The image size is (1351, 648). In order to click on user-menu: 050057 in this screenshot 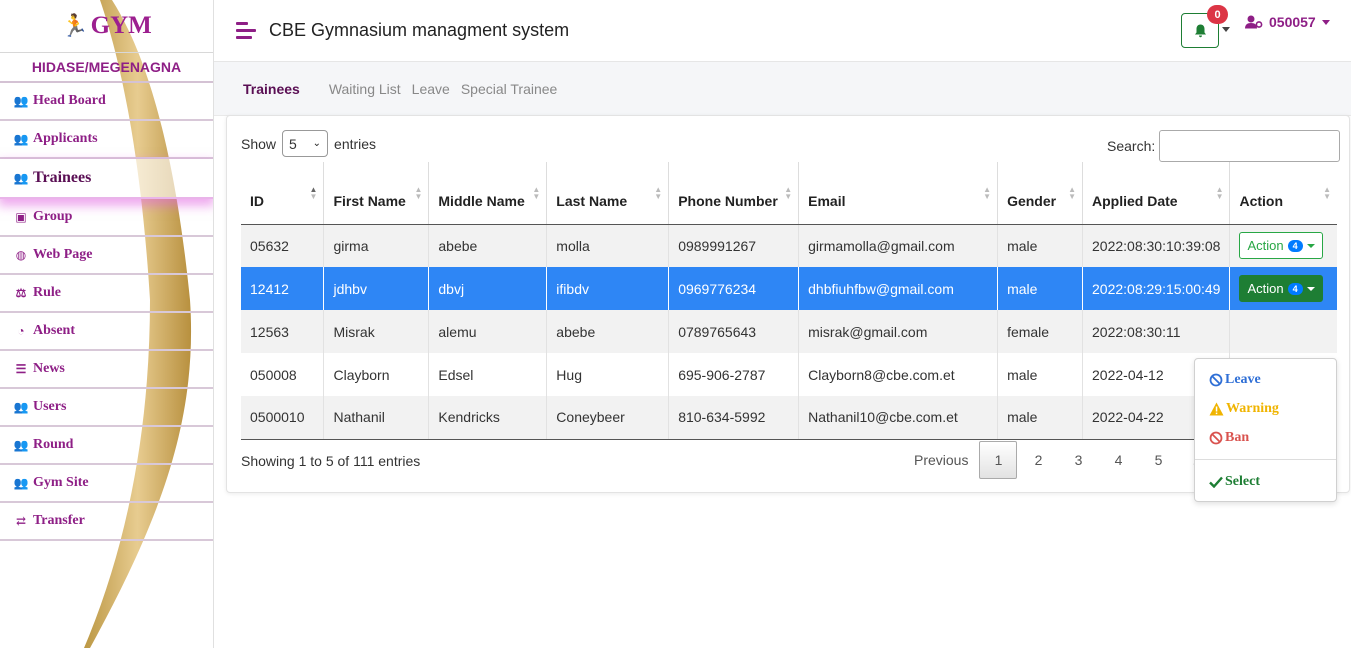, I will do `click(1287, 22)`.